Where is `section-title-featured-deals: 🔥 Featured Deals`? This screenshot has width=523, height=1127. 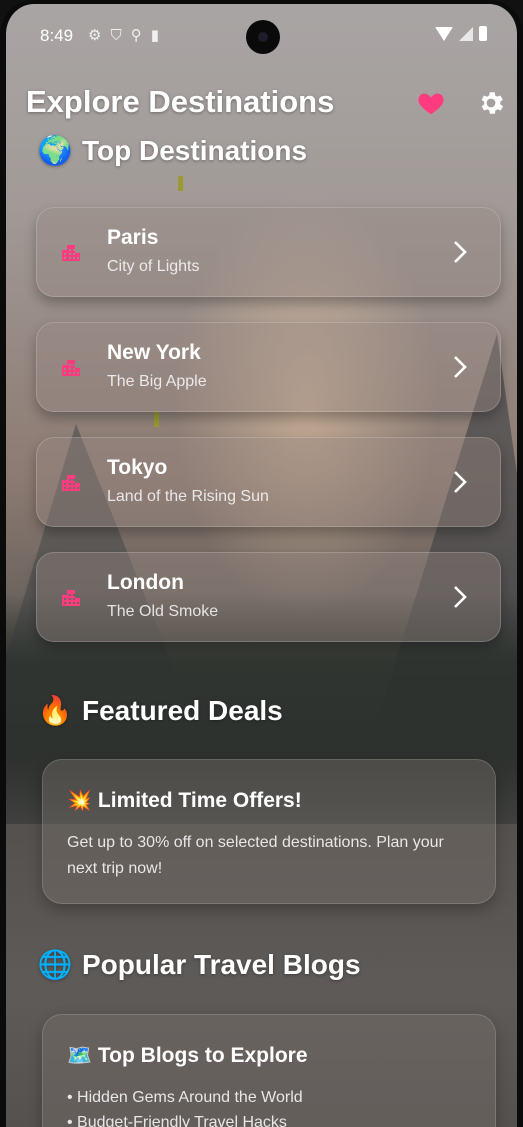 section-title-featured-deals: 🔥 Featured Deals is located at coordinates (159, 710).